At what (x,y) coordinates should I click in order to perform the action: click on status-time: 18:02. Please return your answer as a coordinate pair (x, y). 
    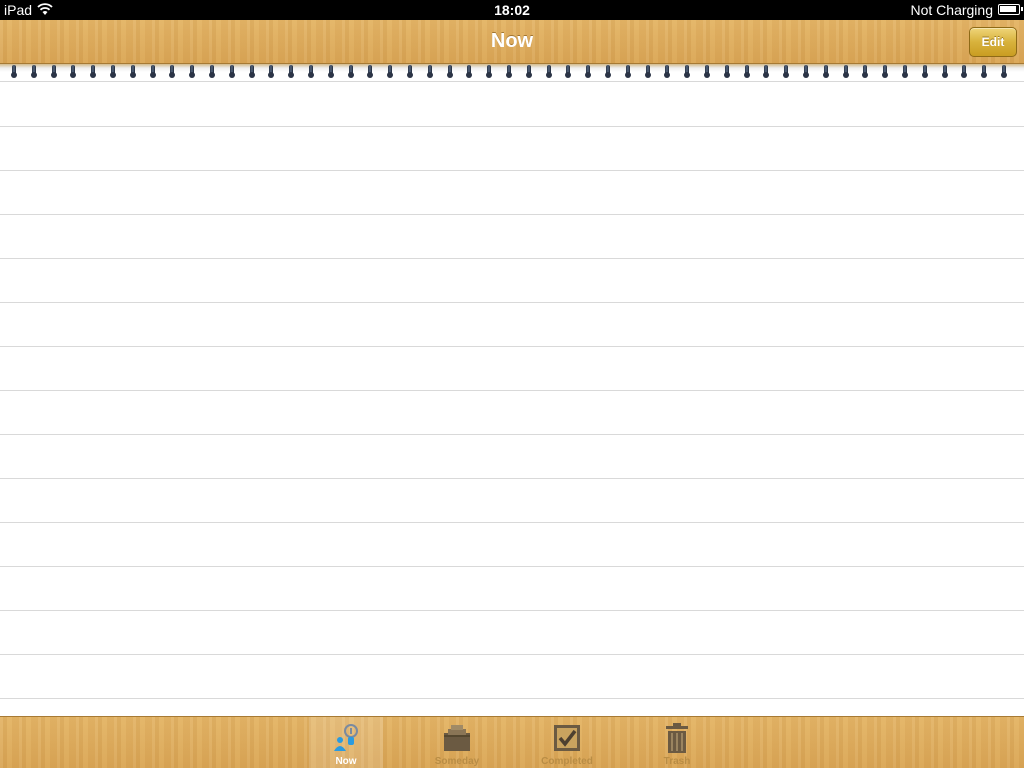
    Looking at the image, I should click on (512, 10).